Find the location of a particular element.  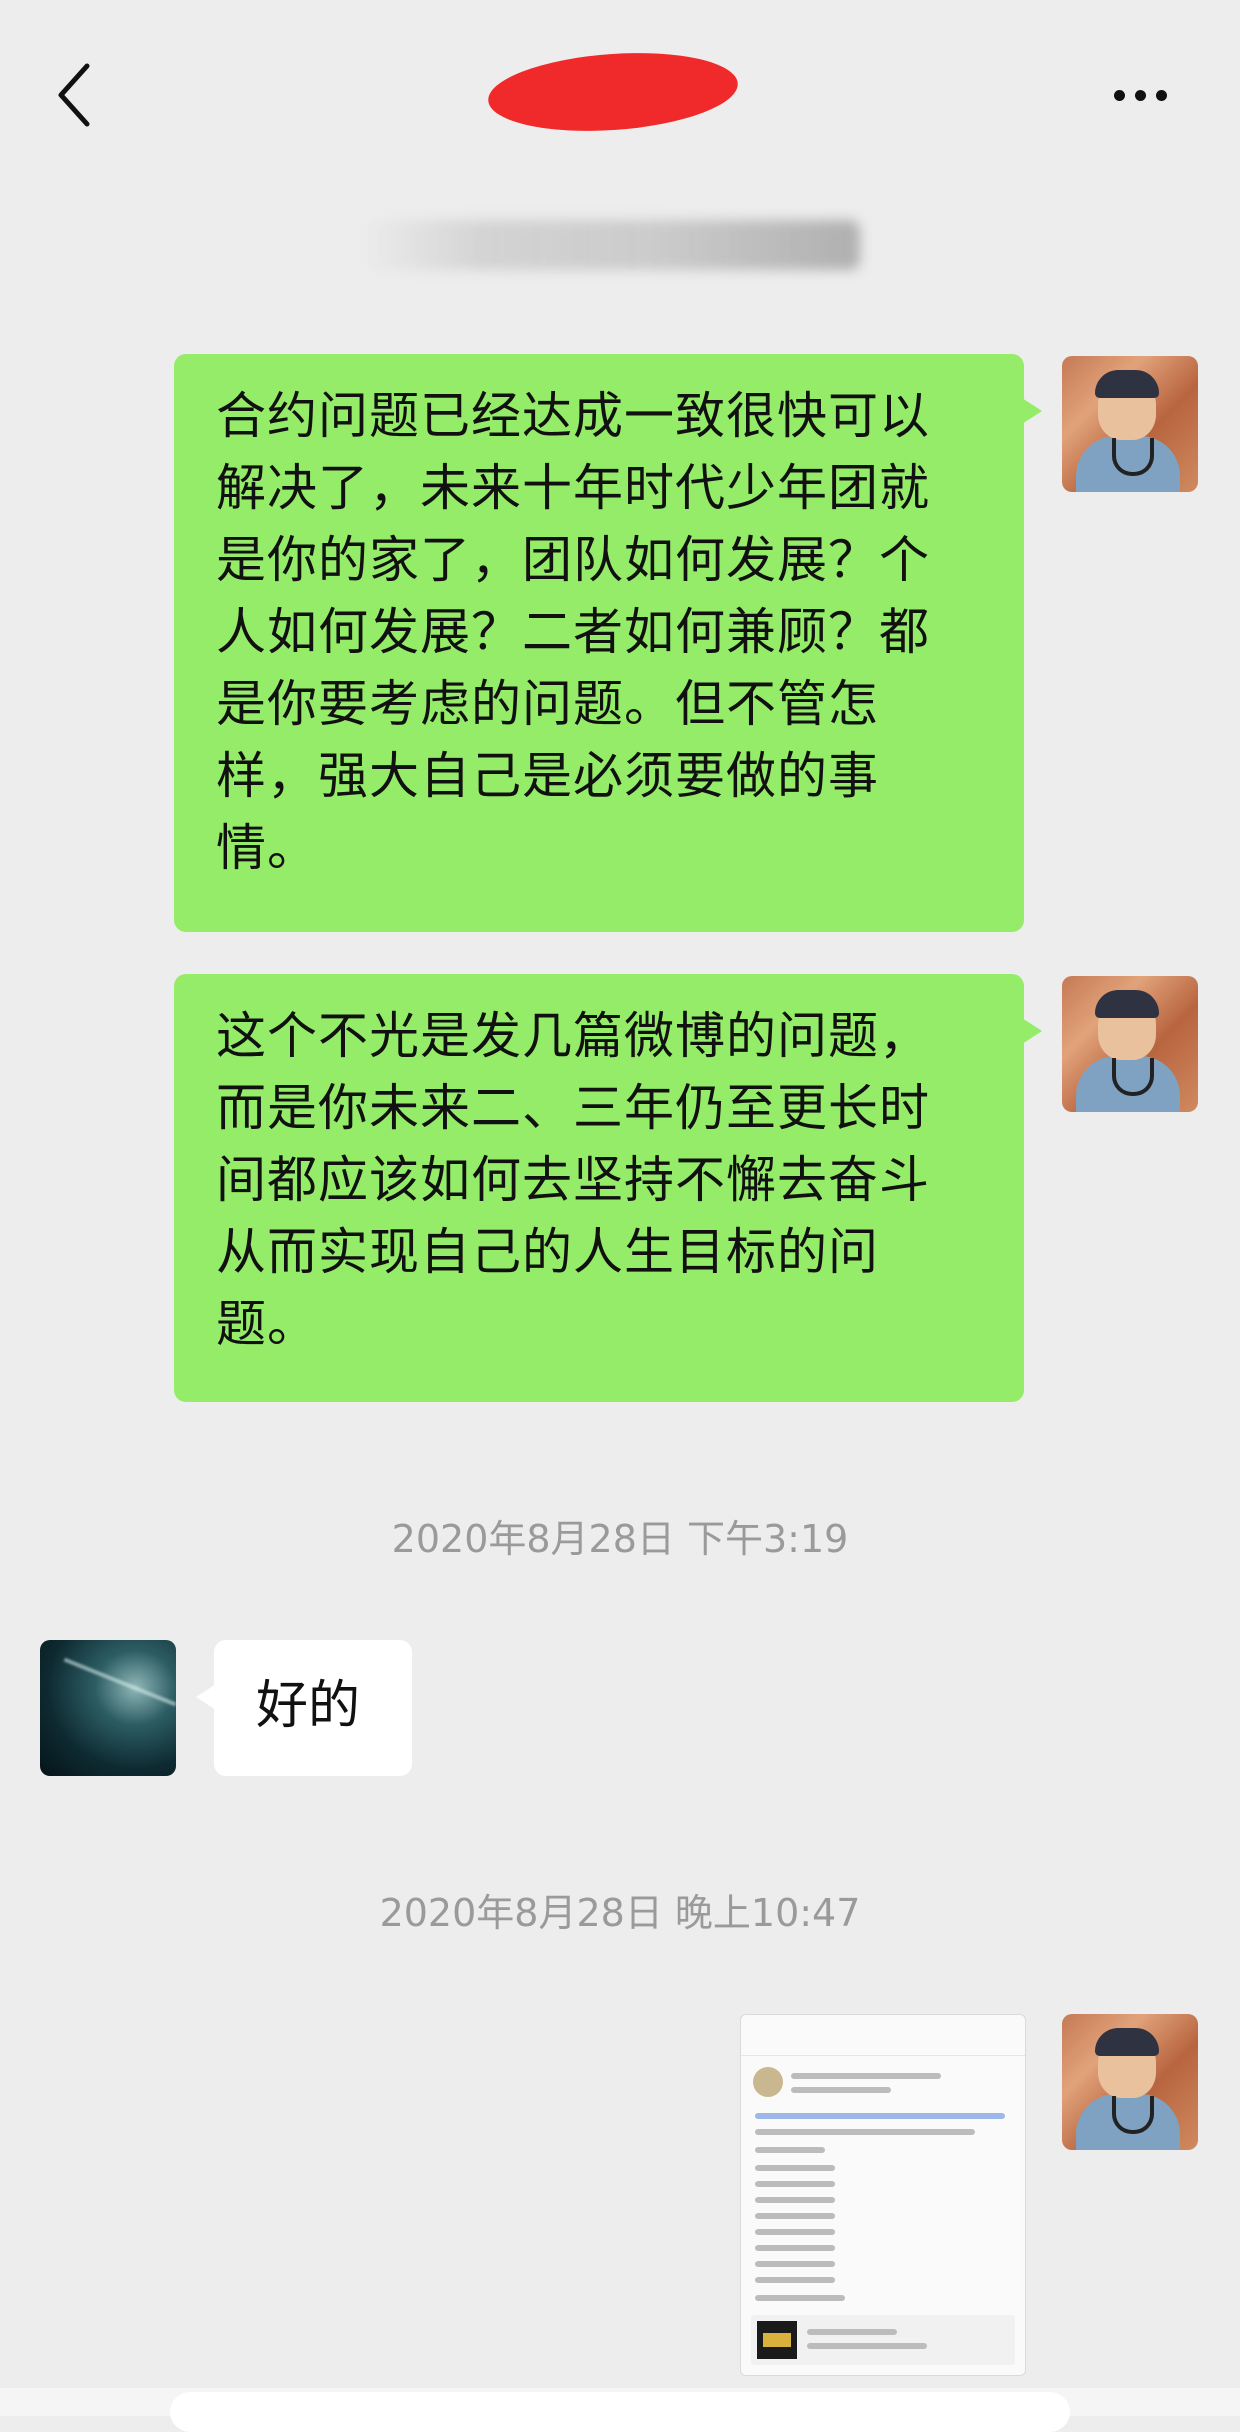

more-button is located at coordinates (1140, 95).